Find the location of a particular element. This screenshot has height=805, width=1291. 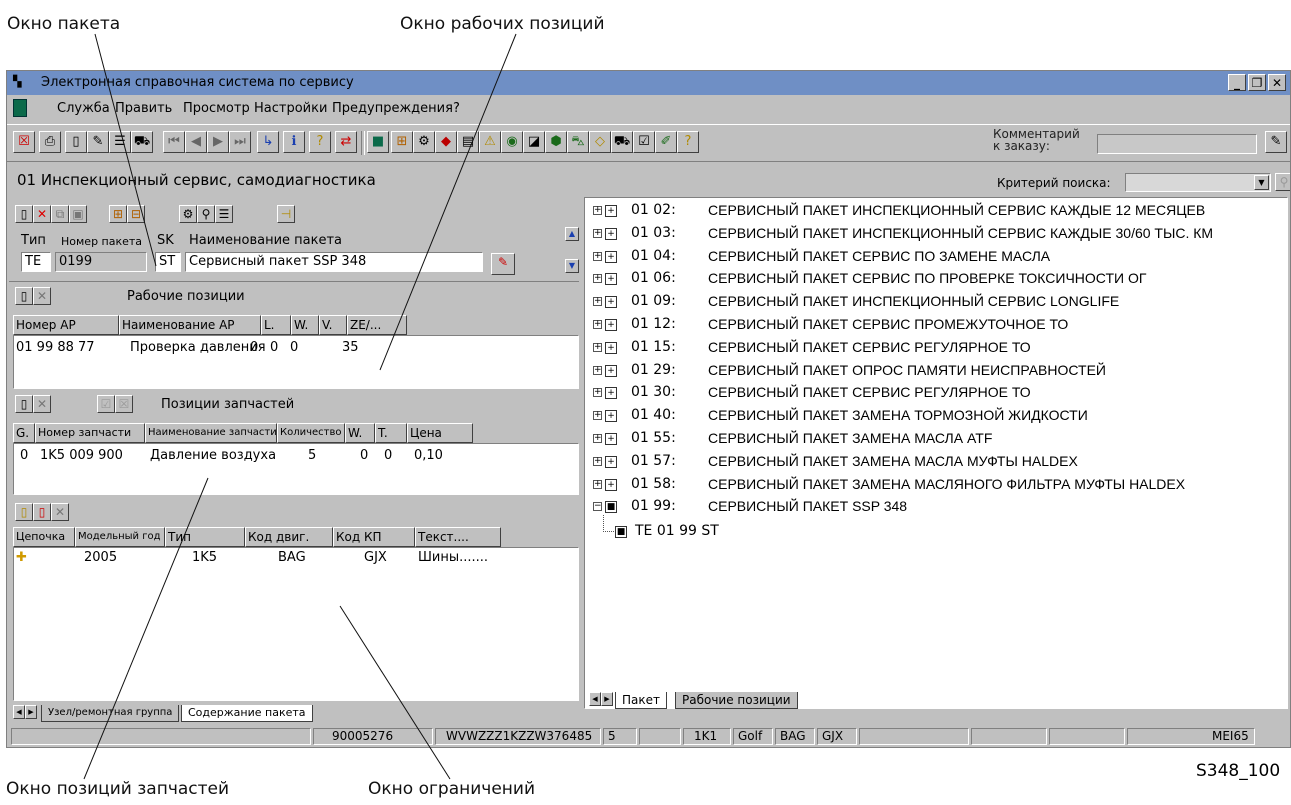

first-record-icon: ⏮ is located at coordinates (174, 142).